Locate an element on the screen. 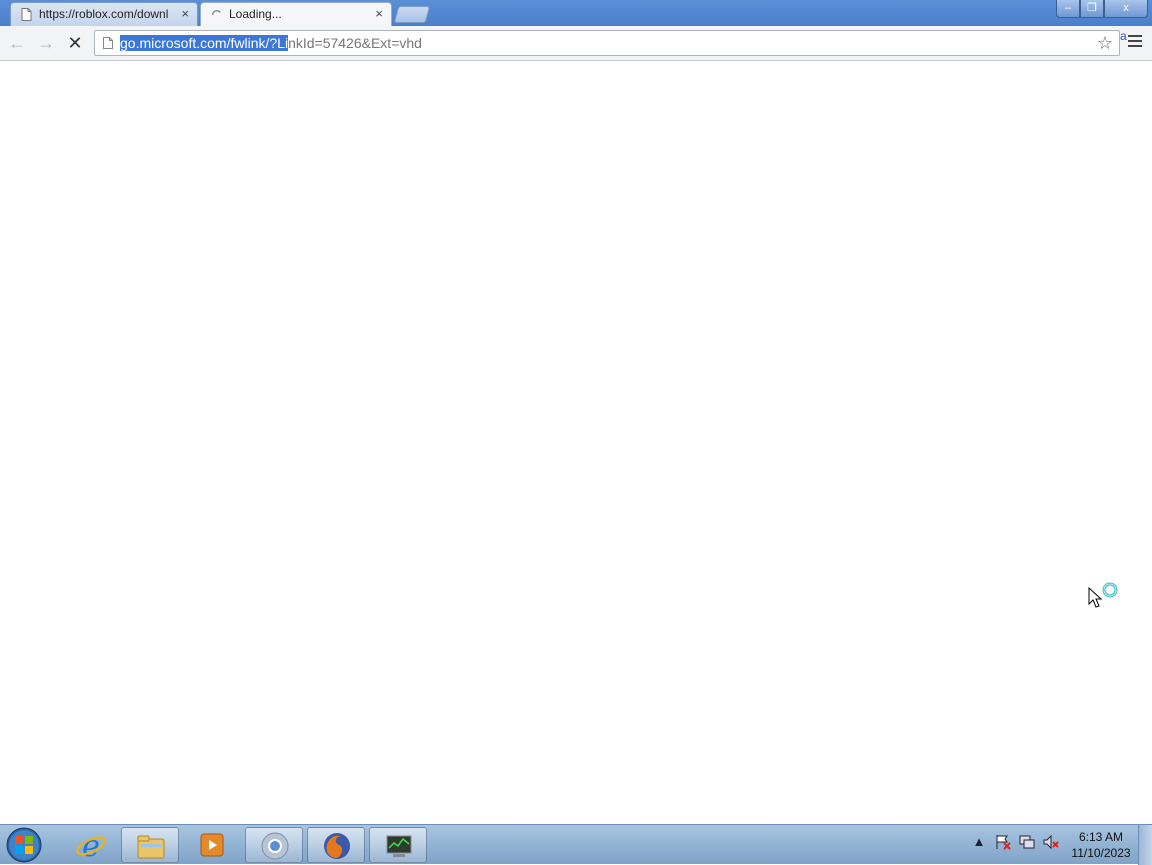 This screenshot has height=865, width=1152. task-manager-icon is located at coordinates (399, 846).